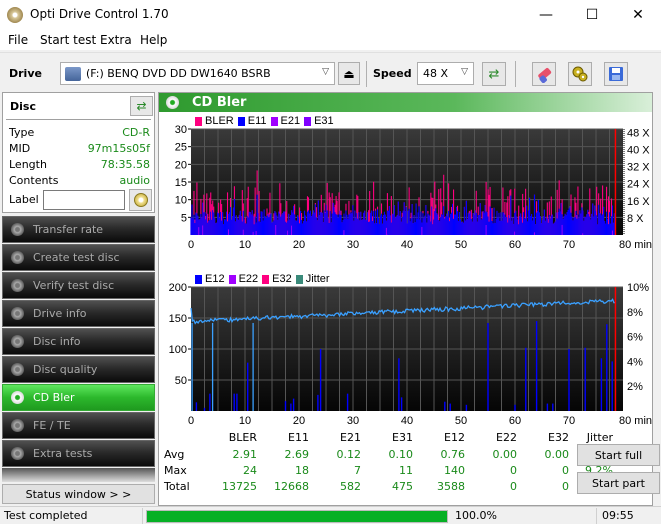 This screenshot has width=661, height=524. I want to click on y-tick-label: 25, so click(181, 148).